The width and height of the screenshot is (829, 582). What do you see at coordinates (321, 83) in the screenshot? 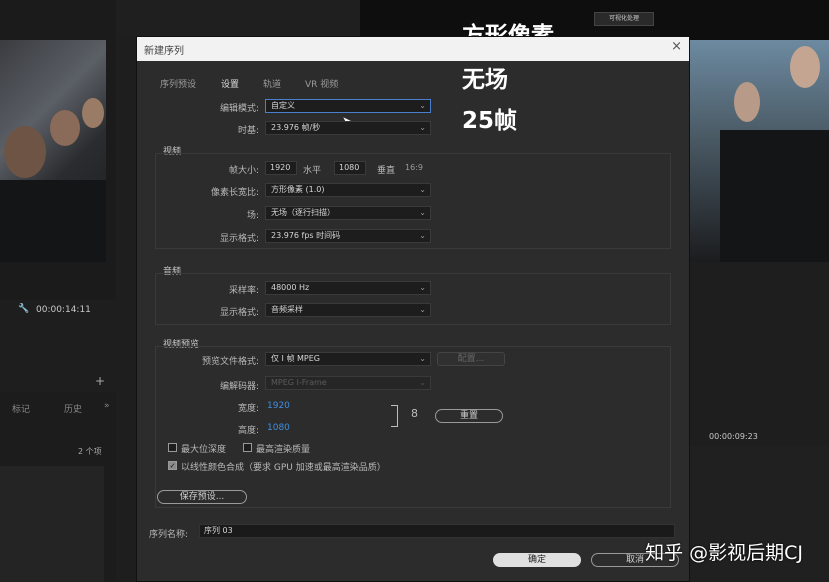
I see `tab-vr-video: VR 视频` at bounding box center [321, 83].